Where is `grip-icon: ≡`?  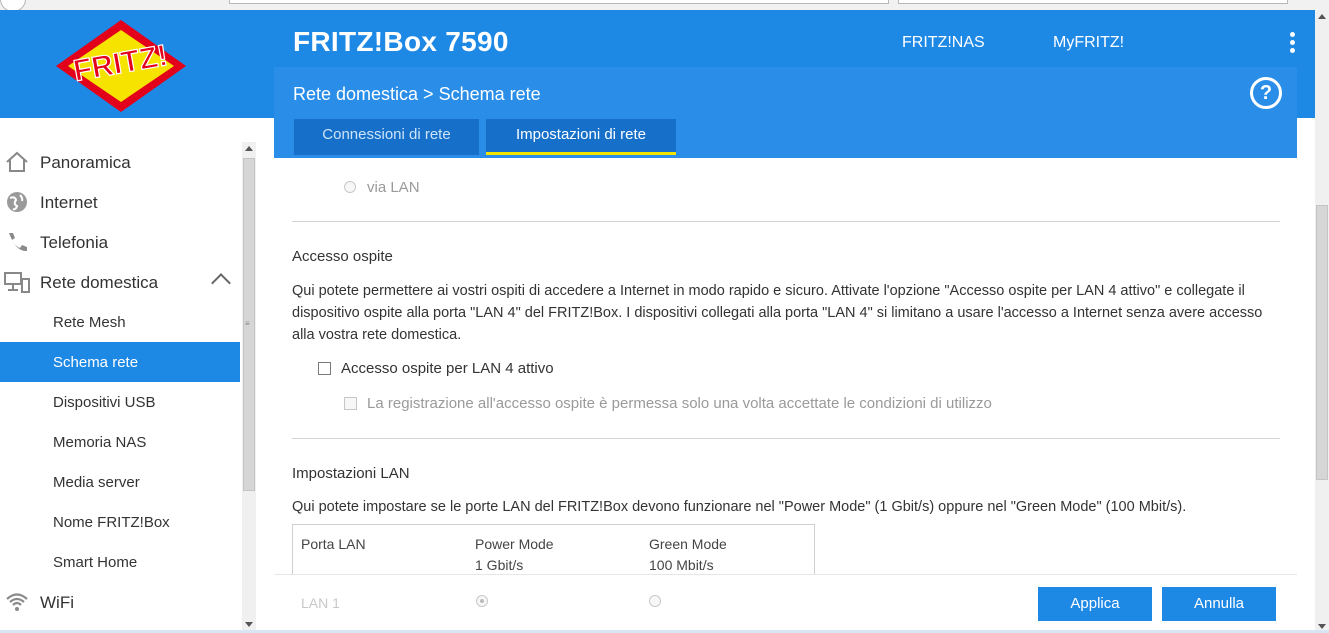
grip-icon: ≡ is located at coordinates (247, 323).